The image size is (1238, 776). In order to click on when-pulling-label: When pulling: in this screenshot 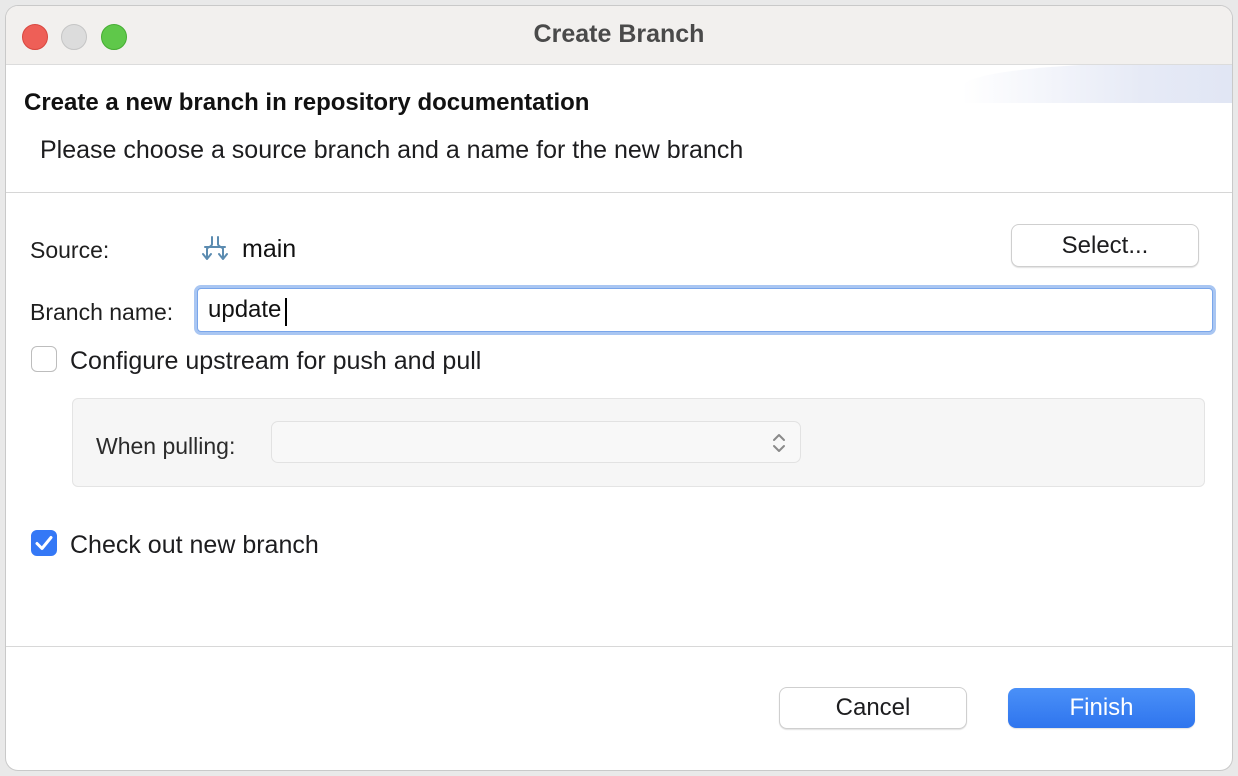, I will do `click(166, 446)`.